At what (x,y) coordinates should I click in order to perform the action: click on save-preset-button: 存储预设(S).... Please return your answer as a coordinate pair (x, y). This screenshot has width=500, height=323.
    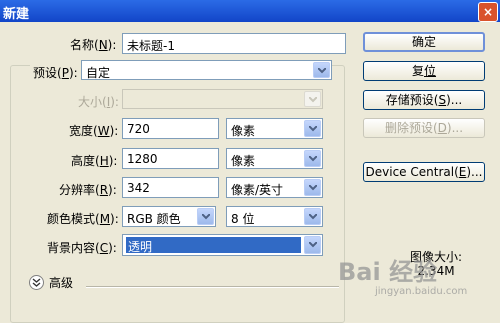
    Looking at the image, I should click on (424, 100).